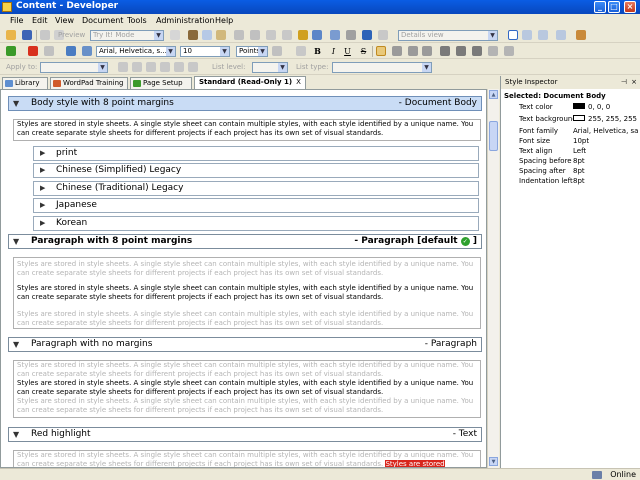 This screenshot has width=640, height=480. Describe the element at coordinates (578, 119) in the screenshot. I see `property-text-background: Text background 255, 255, 255` at that location.